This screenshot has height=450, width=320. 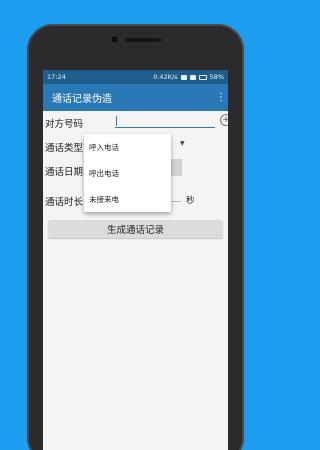 I want to click on battery-icon, so click(x=202, y=77).